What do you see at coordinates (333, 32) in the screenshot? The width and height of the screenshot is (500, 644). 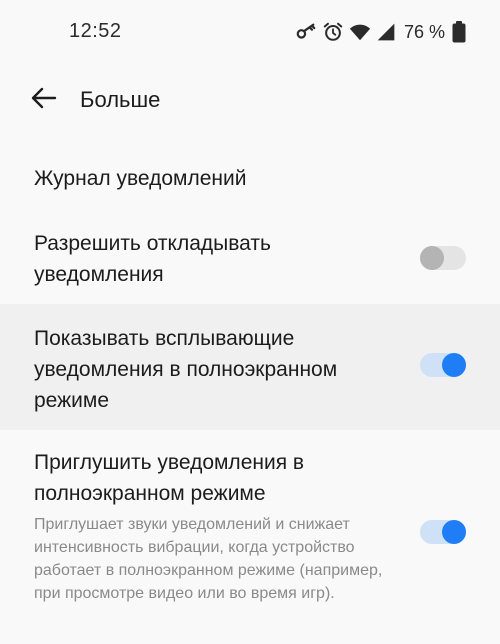 I see `alarm-icon` at bounding box center [333, 32].